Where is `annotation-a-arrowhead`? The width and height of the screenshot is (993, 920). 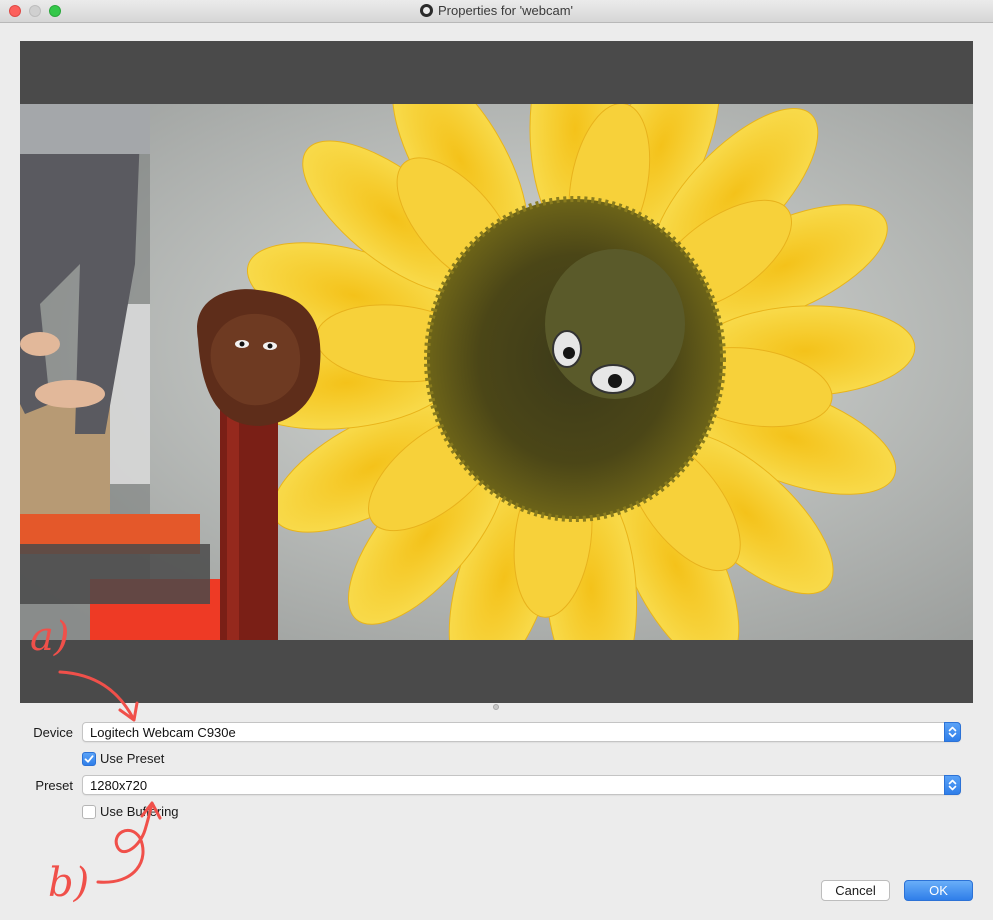 annotation-a-arrowhead is located at coordinates (128, 711).